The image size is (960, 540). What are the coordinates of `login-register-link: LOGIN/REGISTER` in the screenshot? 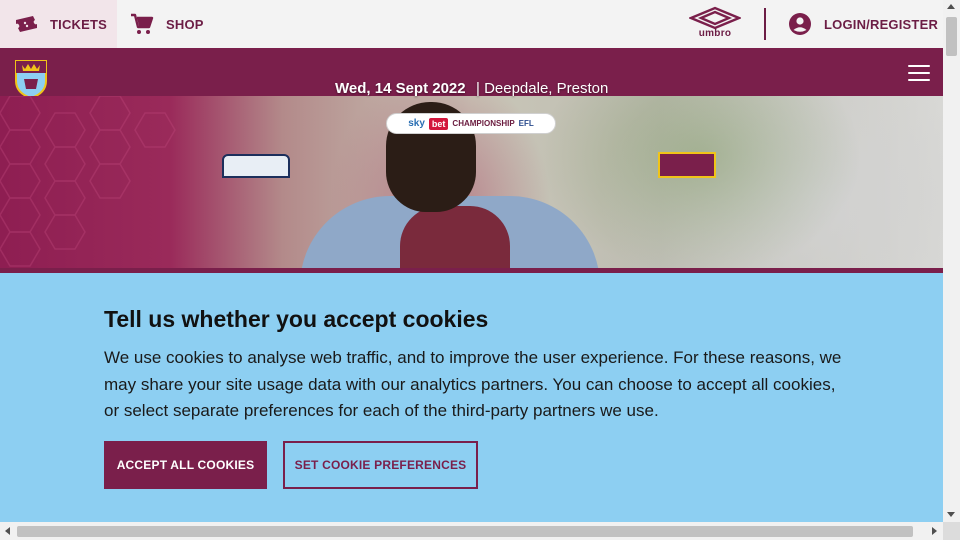 It's located at (863, 24).